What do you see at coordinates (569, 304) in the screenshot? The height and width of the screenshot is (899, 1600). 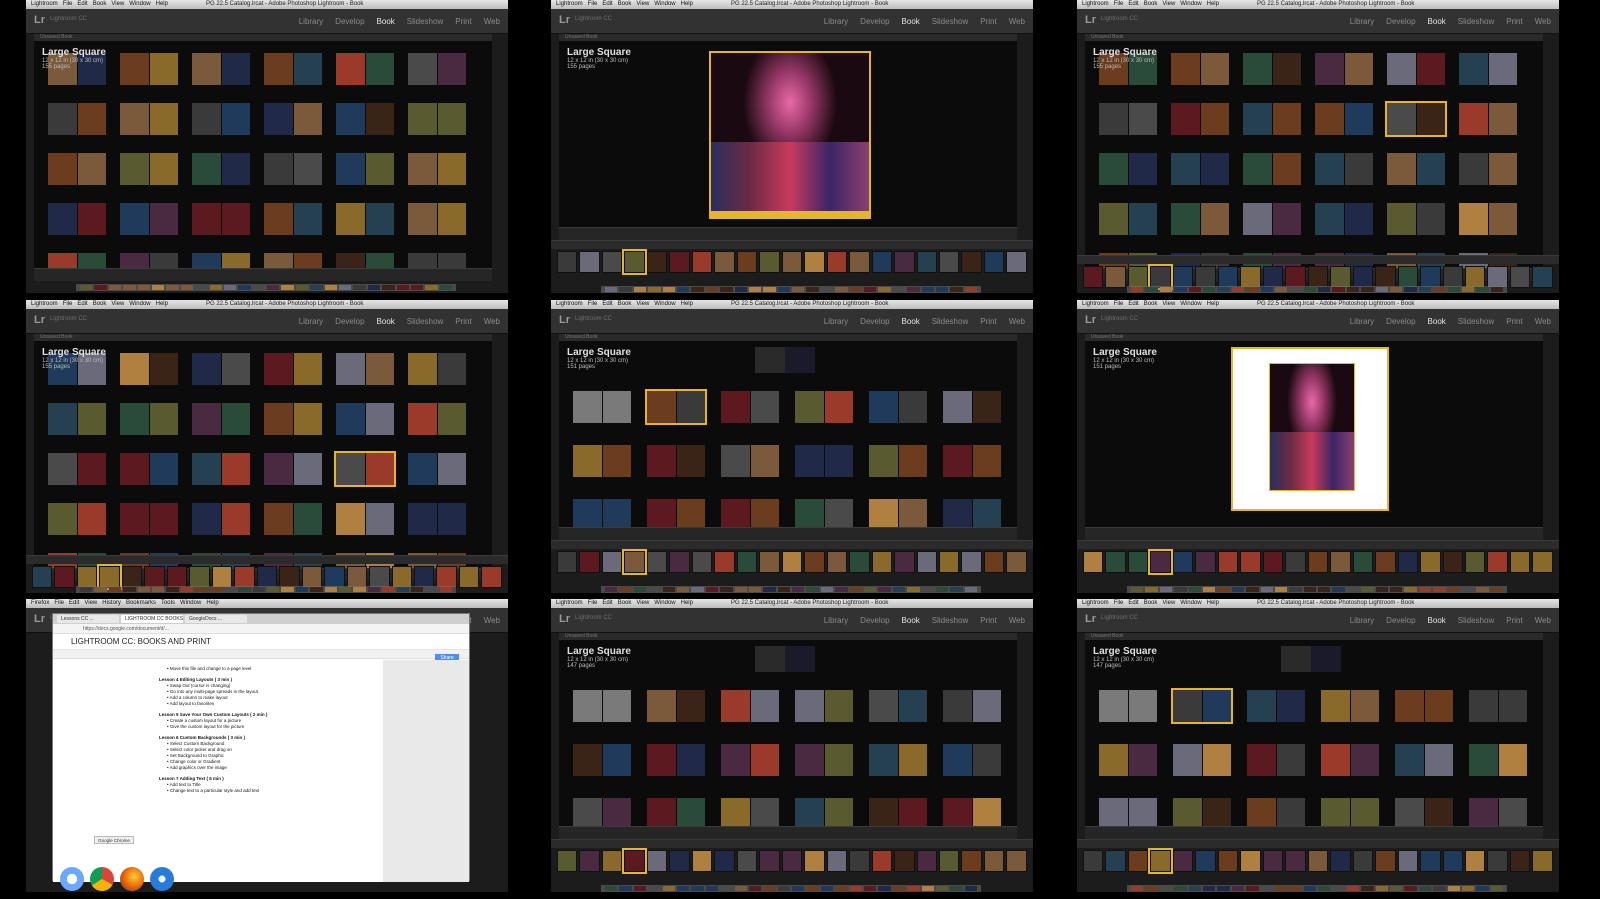 I see `menu-item-lightroom: Lightroom` at bounding box center [569, 304].